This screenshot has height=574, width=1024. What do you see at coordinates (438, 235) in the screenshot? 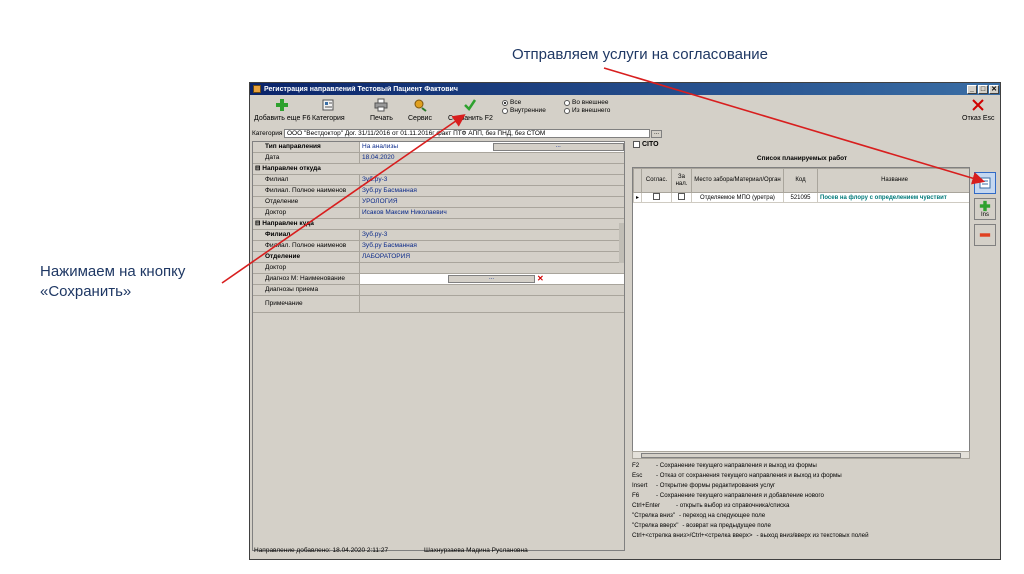
I see `grid-row-to-branch: Филиал Зуб.ру-3` at bounding box center [438, 235].